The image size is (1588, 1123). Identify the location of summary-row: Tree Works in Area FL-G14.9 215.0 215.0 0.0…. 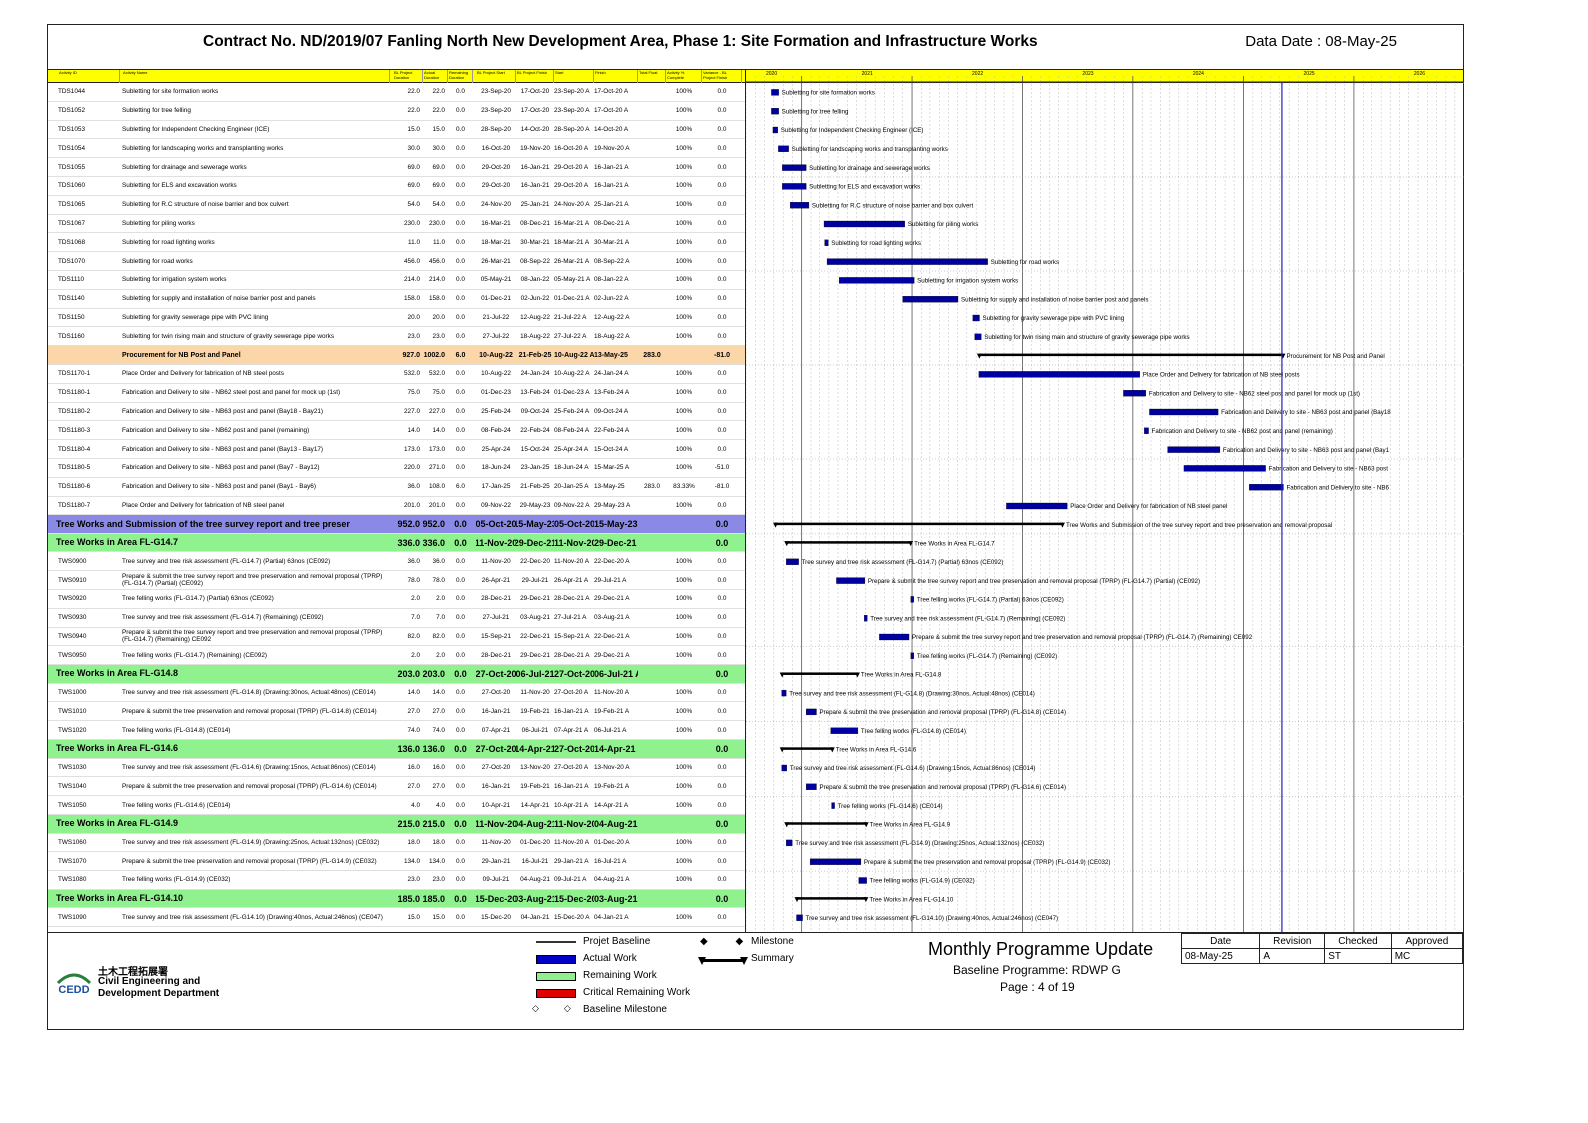
(396, 824).